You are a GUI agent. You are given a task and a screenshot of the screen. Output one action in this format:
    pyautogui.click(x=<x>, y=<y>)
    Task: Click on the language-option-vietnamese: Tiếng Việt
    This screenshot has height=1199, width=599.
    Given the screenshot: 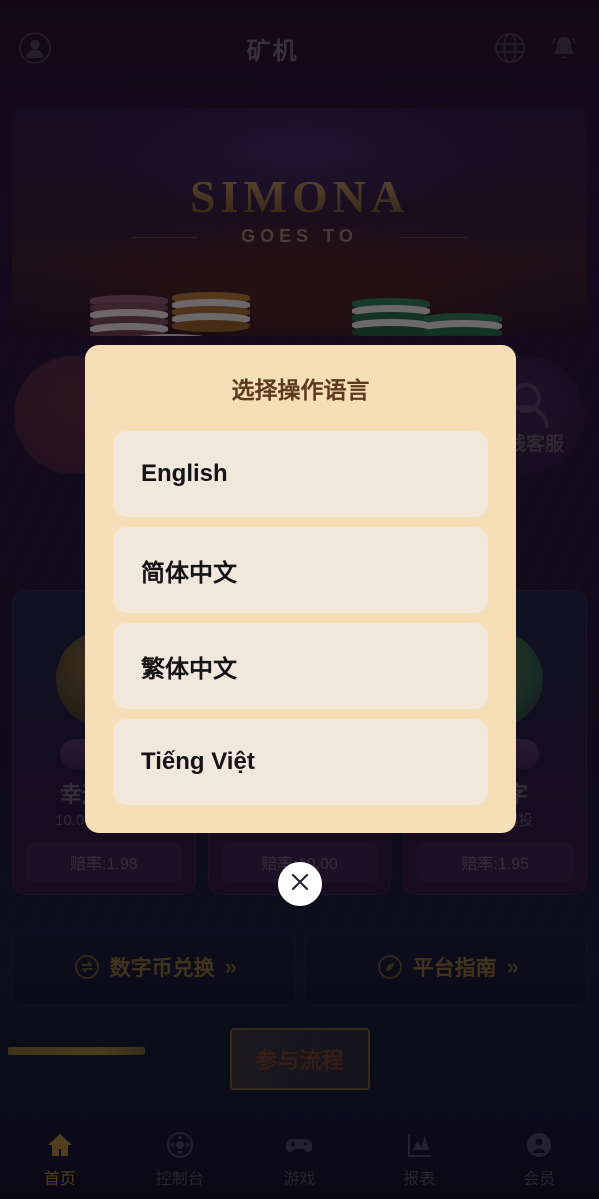 What is the action you would take?
    pyautogui.click(x=300, y=762)
    